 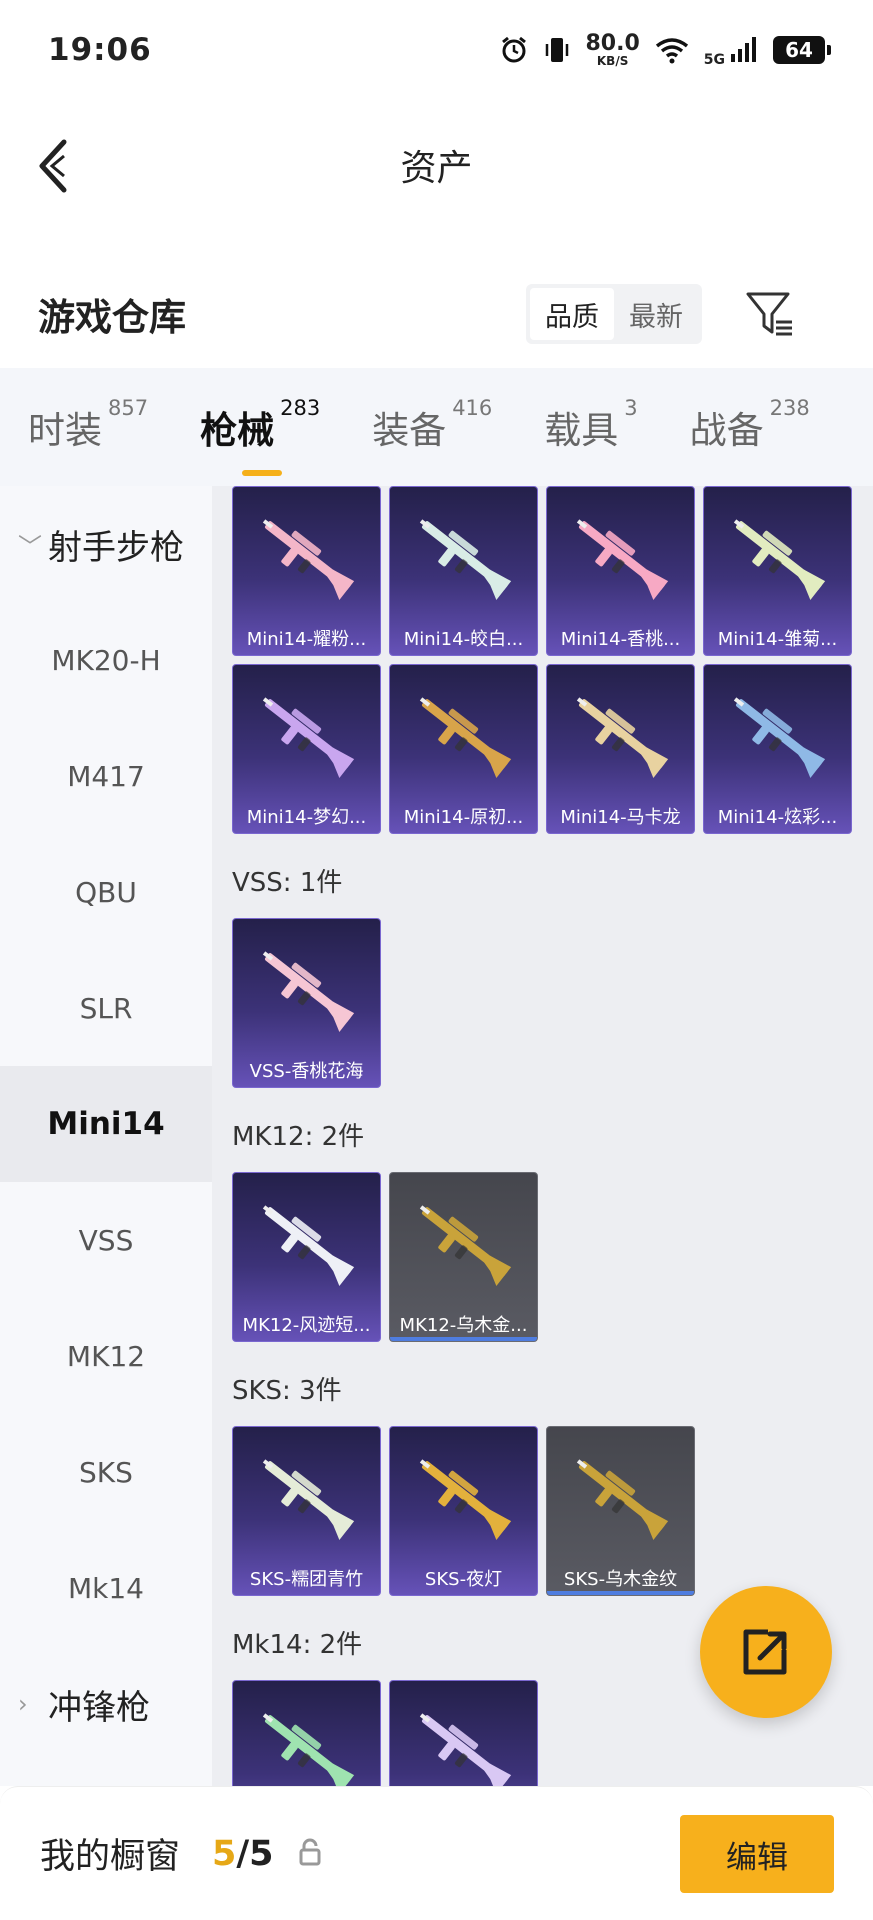 I want to click on showcase-bar: 我的橱窗 5/5 编辑, so click(x=436, y=1853).